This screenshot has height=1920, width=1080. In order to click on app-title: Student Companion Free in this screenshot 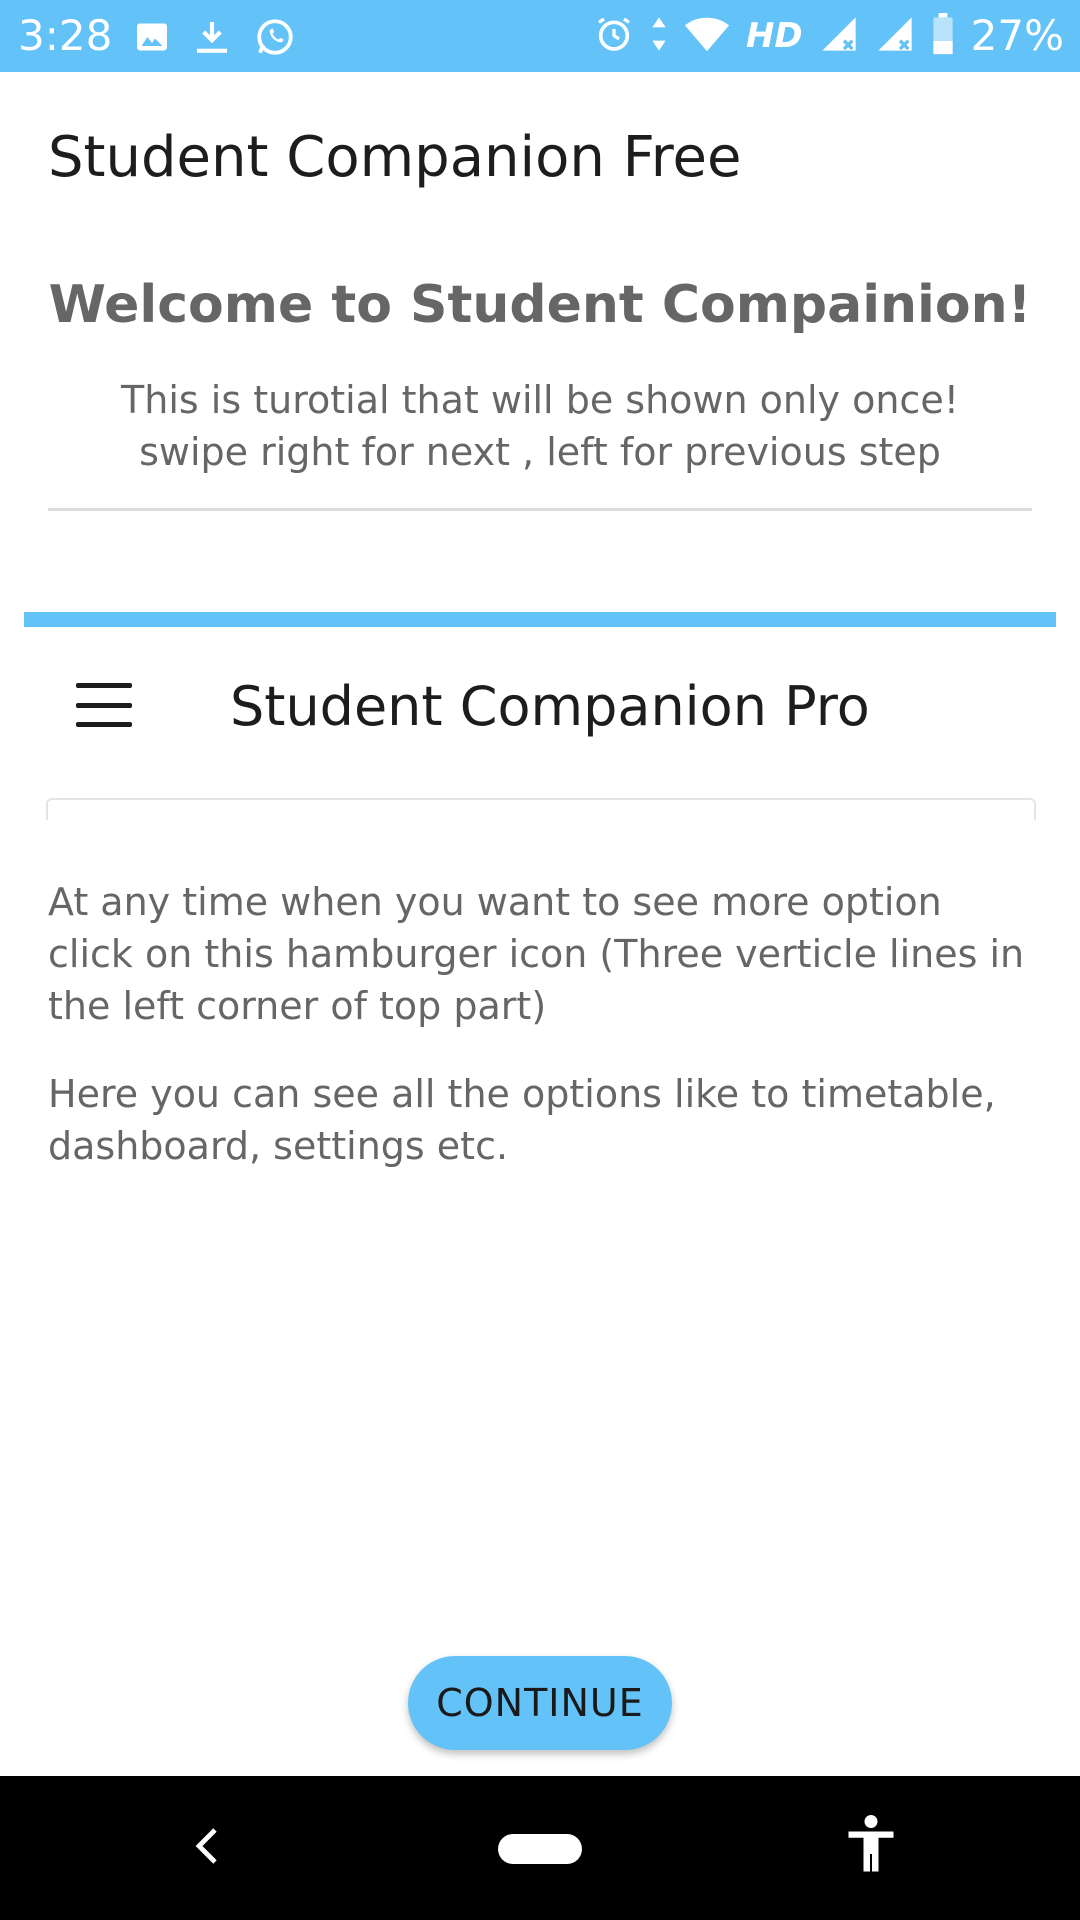, I will do `click(395, 157)`.